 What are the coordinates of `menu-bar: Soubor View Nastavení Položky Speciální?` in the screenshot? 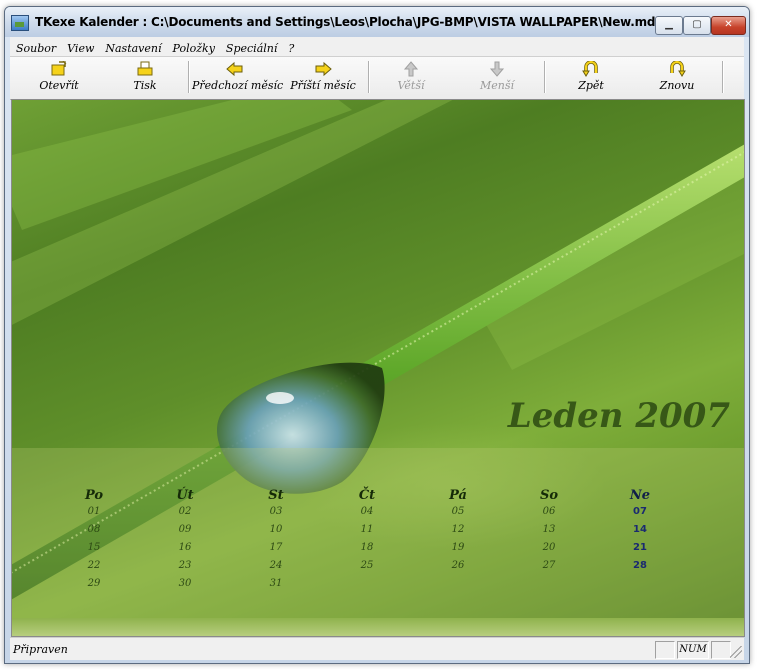 It's located at (377, 46).